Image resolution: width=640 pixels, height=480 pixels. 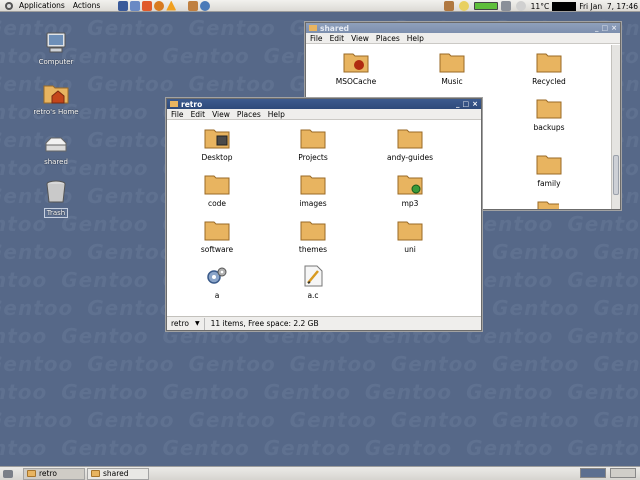 What do you see at coordinates (264, 323) in the screenshot?
I see `status-text: 11 items, Free space: 2.2 GB` at bounding box center [264, 323].